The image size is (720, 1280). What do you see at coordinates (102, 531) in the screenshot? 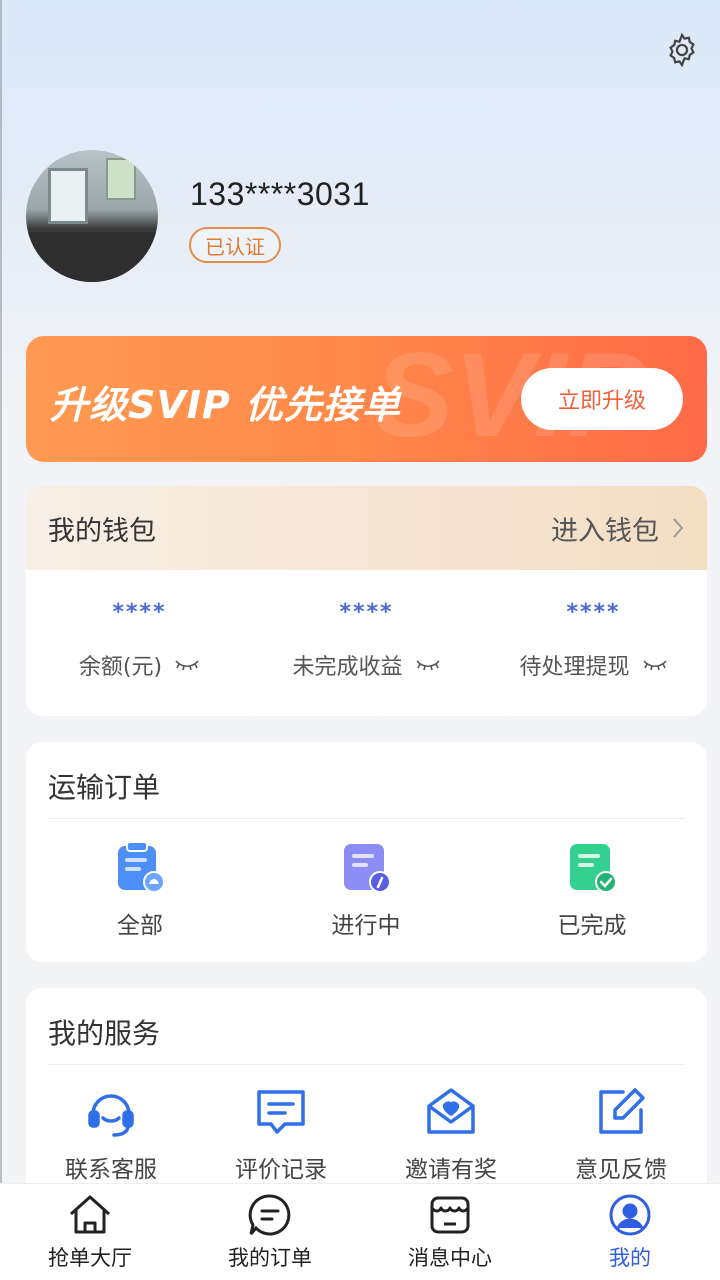
I see `wallet-title: 我的钱包` at bounding box center [102, 531].